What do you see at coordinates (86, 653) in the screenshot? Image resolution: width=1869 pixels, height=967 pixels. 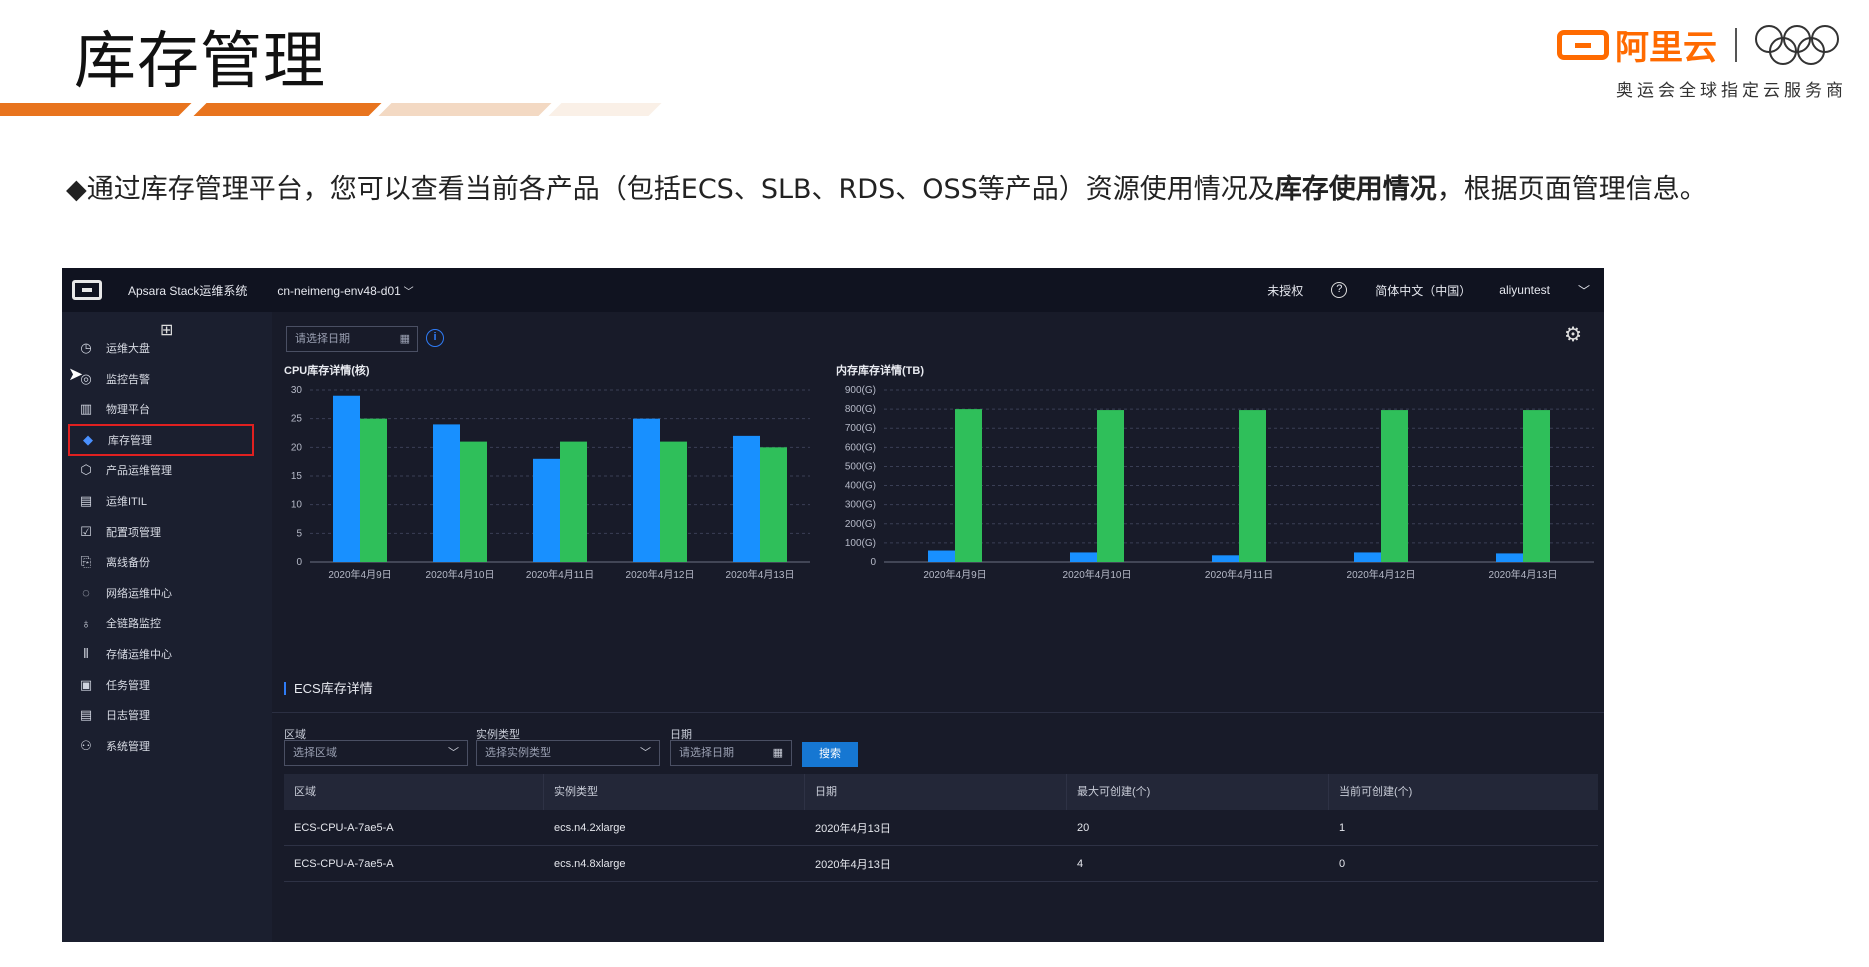 I see `storage-icon: ⦀` at bounding box center [86, 653].